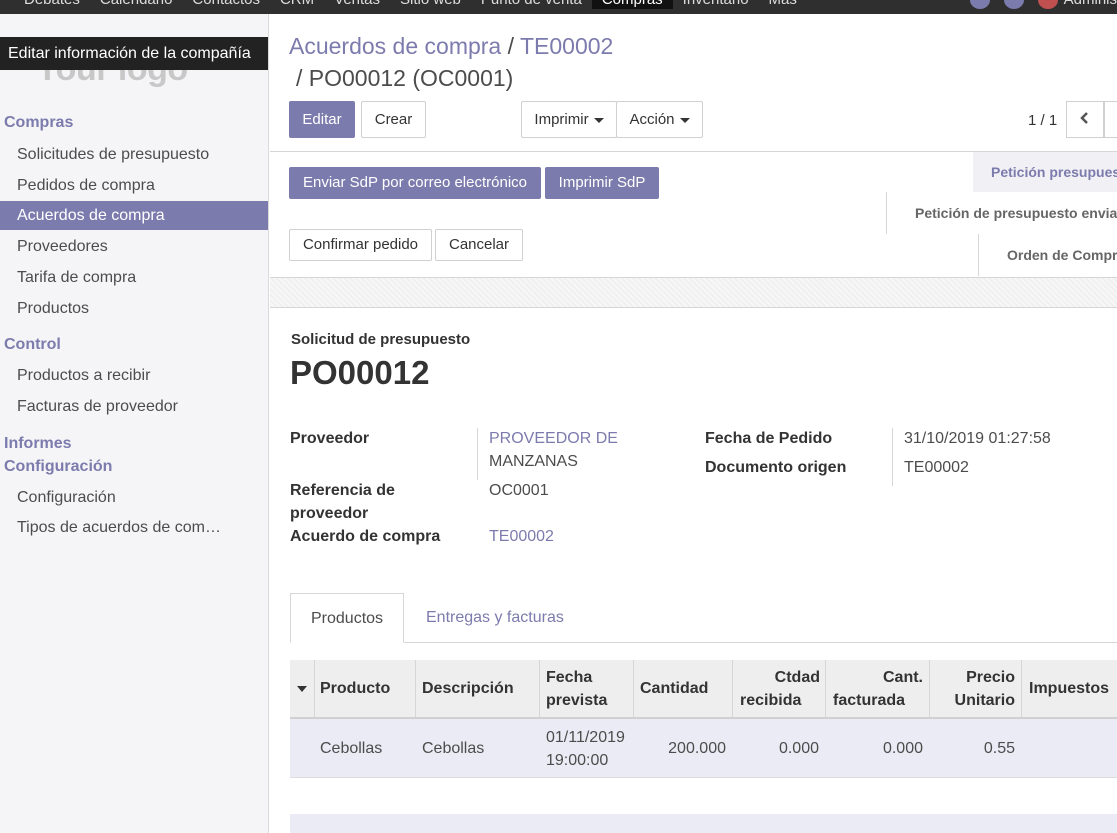  What do you see at coordinates (902, 748) in the screenshot?
I see `cell-facturada: 0.000` at bounding box center [902, 748].